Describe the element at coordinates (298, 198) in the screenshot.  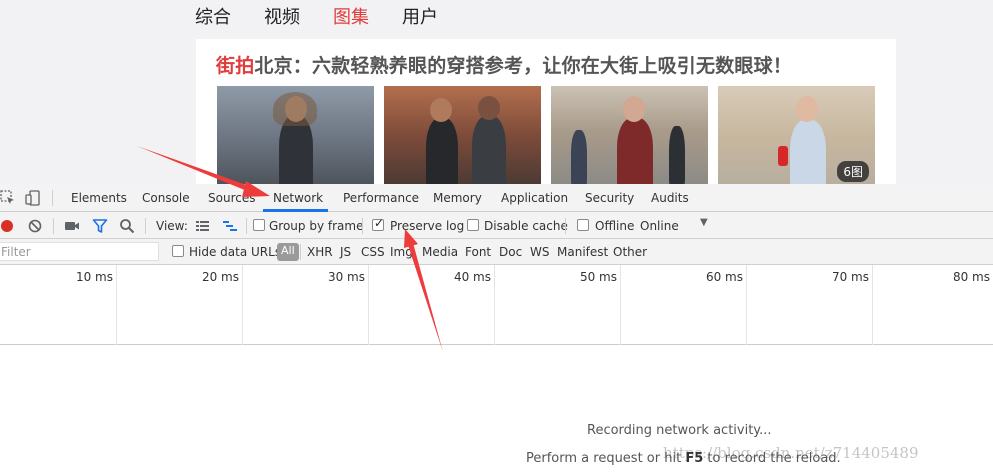
I see `tab-network: Network` at that location.